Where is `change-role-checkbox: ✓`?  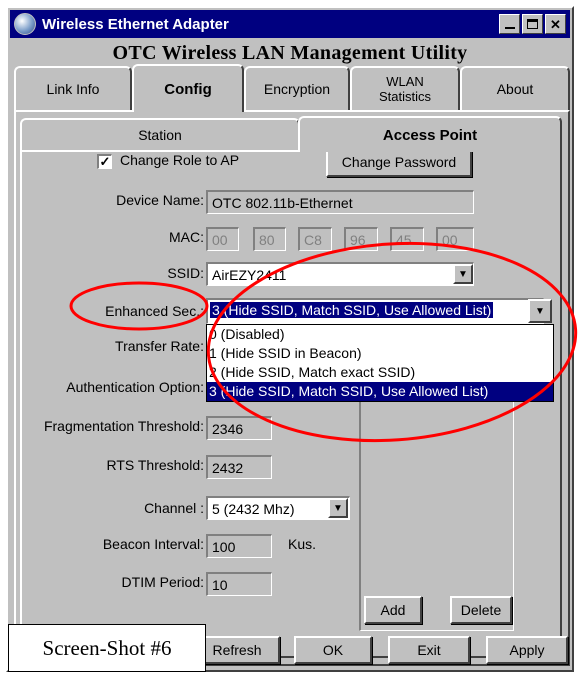 change-role-checkbox: ✓ is located at coordinates (104, 161).